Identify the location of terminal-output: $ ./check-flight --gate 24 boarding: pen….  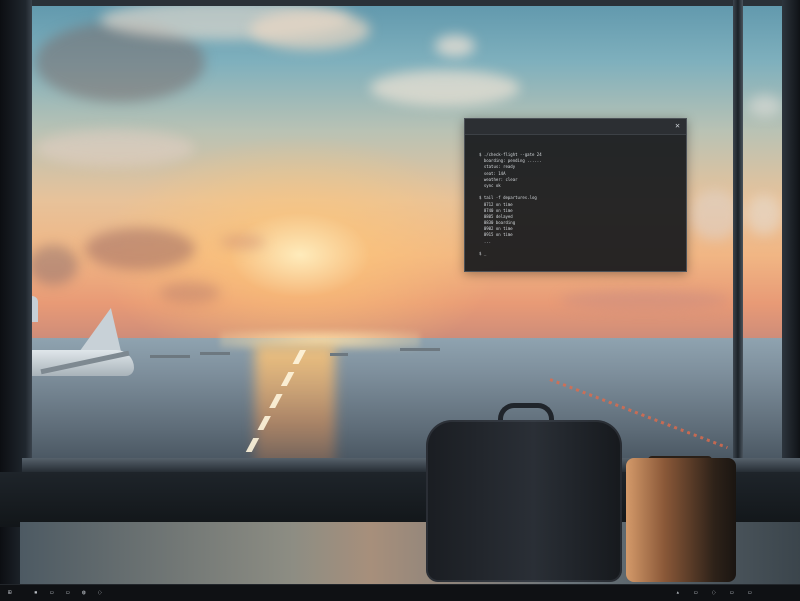
(575, 198).